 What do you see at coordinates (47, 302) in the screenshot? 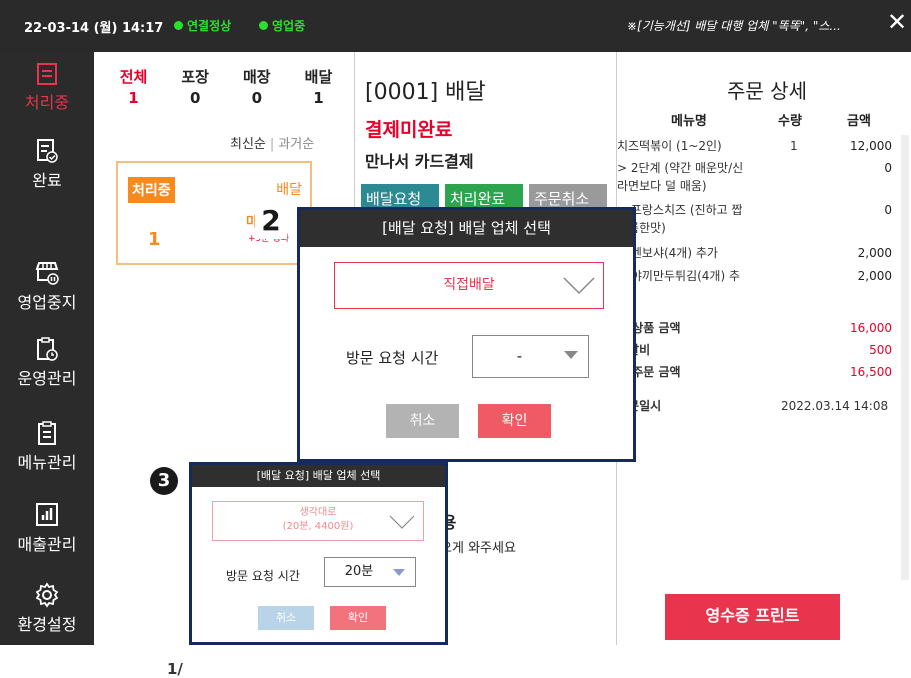
I see `sidebar-item-label: 영업중지` at bounding box center [47, 302].